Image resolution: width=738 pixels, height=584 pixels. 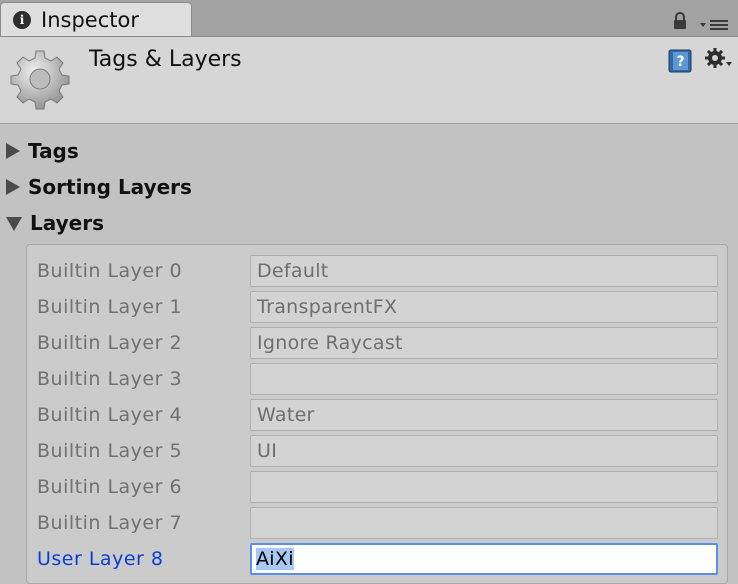 What do you see at coordinates (484, 415) in the screenshot?
I see `layer-name-field: Water` at bounding box center [484, 415].